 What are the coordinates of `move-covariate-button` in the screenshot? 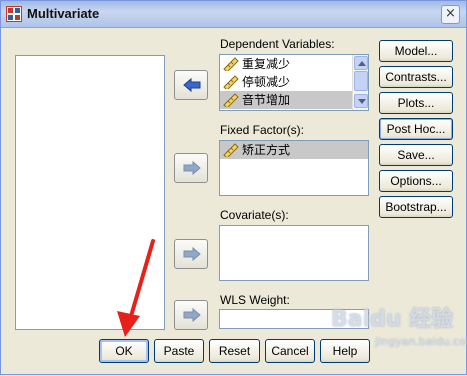 It's located at (191, 254).